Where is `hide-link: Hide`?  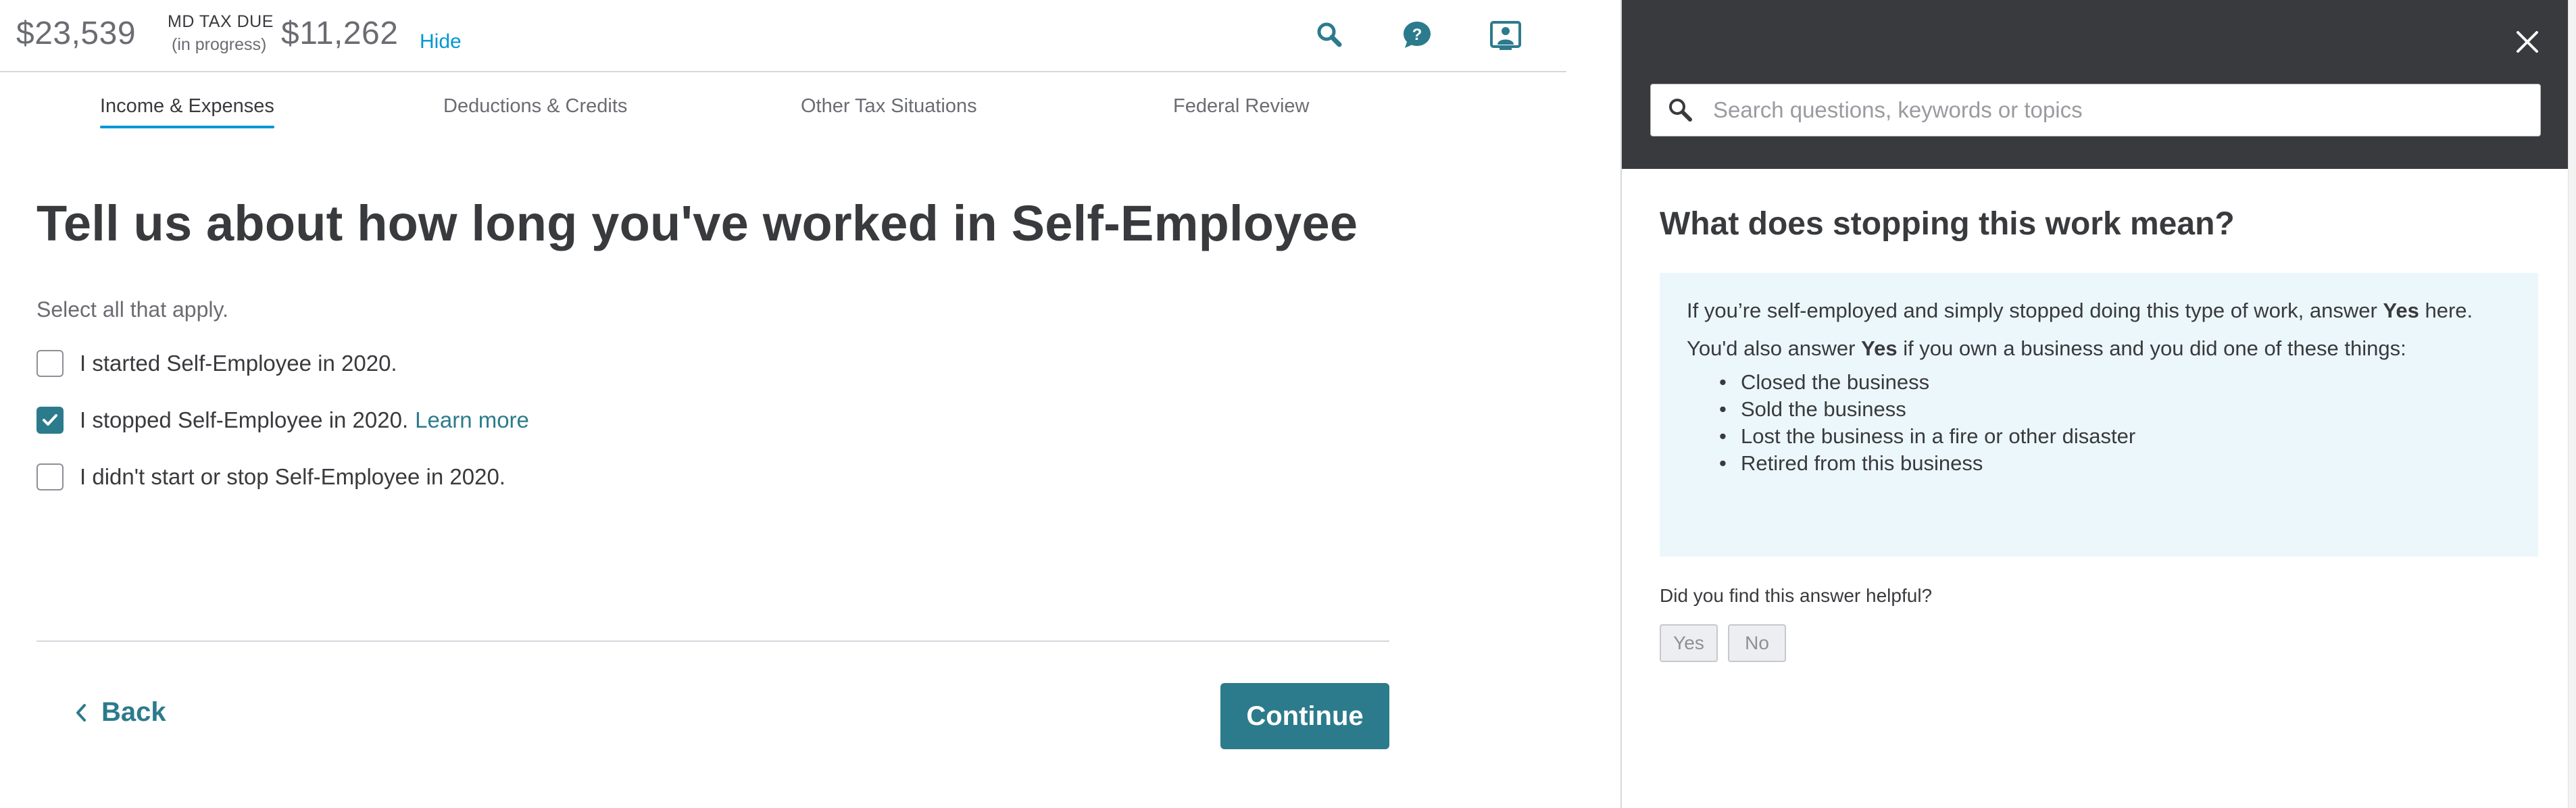
hide-link: Hide is located at coordinates (441, 41).